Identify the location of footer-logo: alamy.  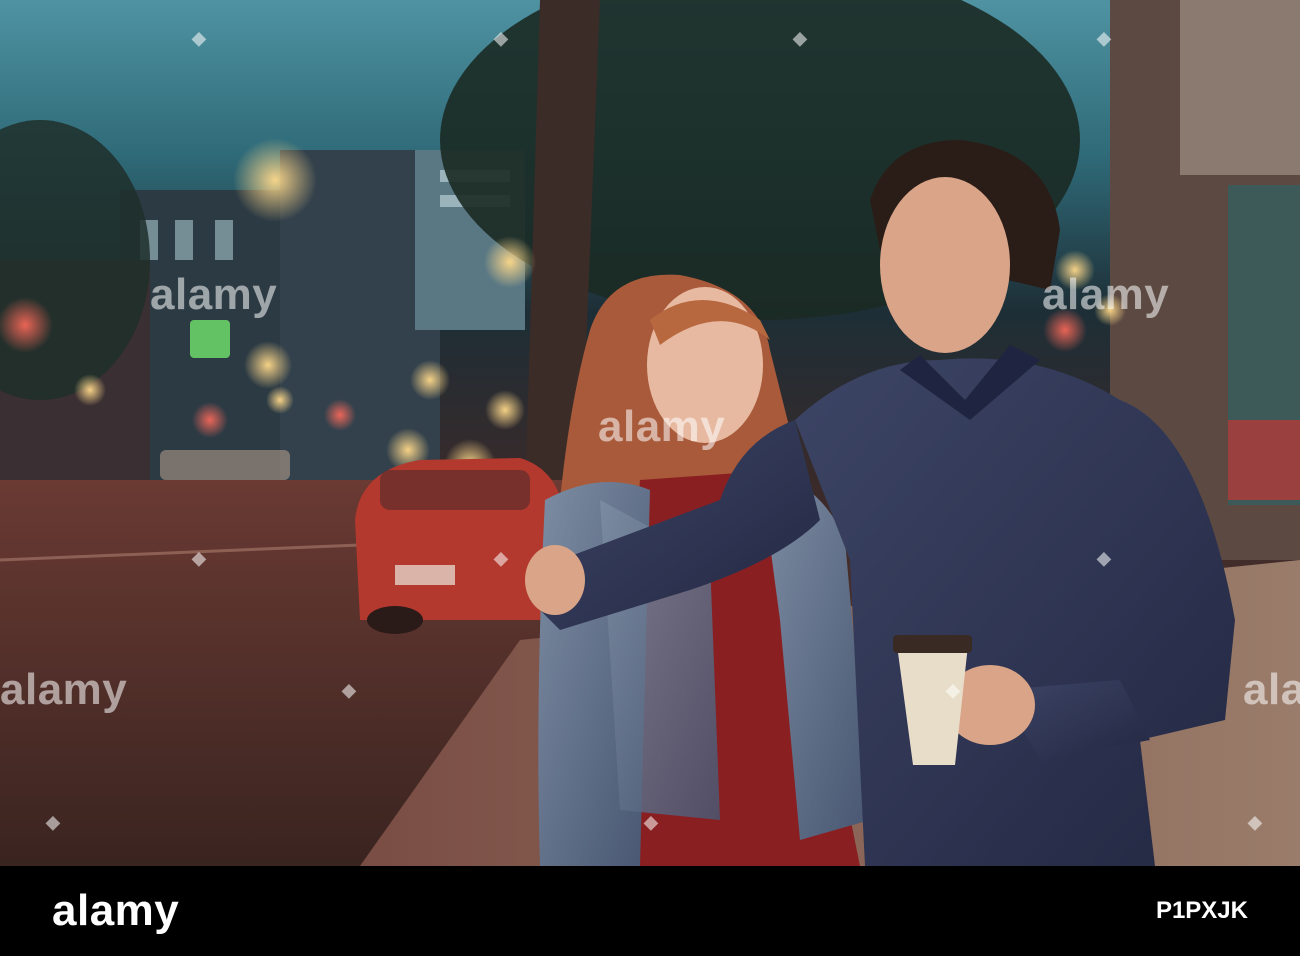
(115, 911).